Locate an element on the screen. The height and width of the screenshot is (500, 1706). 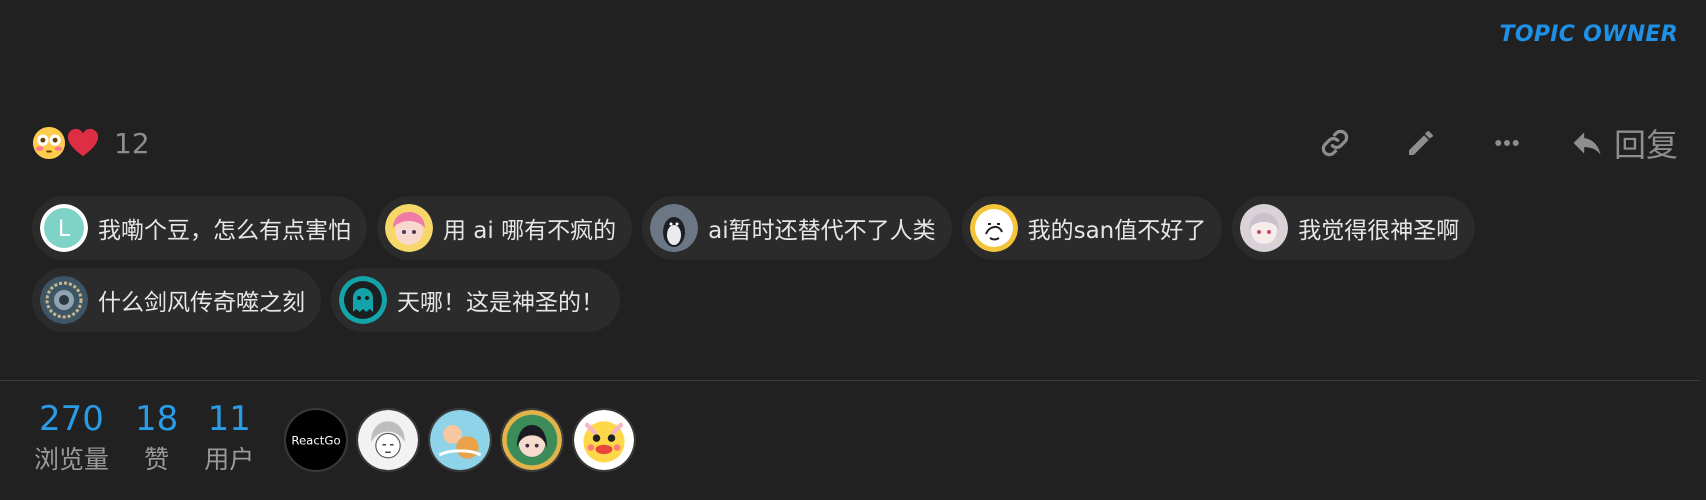
reactions: 12 is located at coordinates (91, 143).